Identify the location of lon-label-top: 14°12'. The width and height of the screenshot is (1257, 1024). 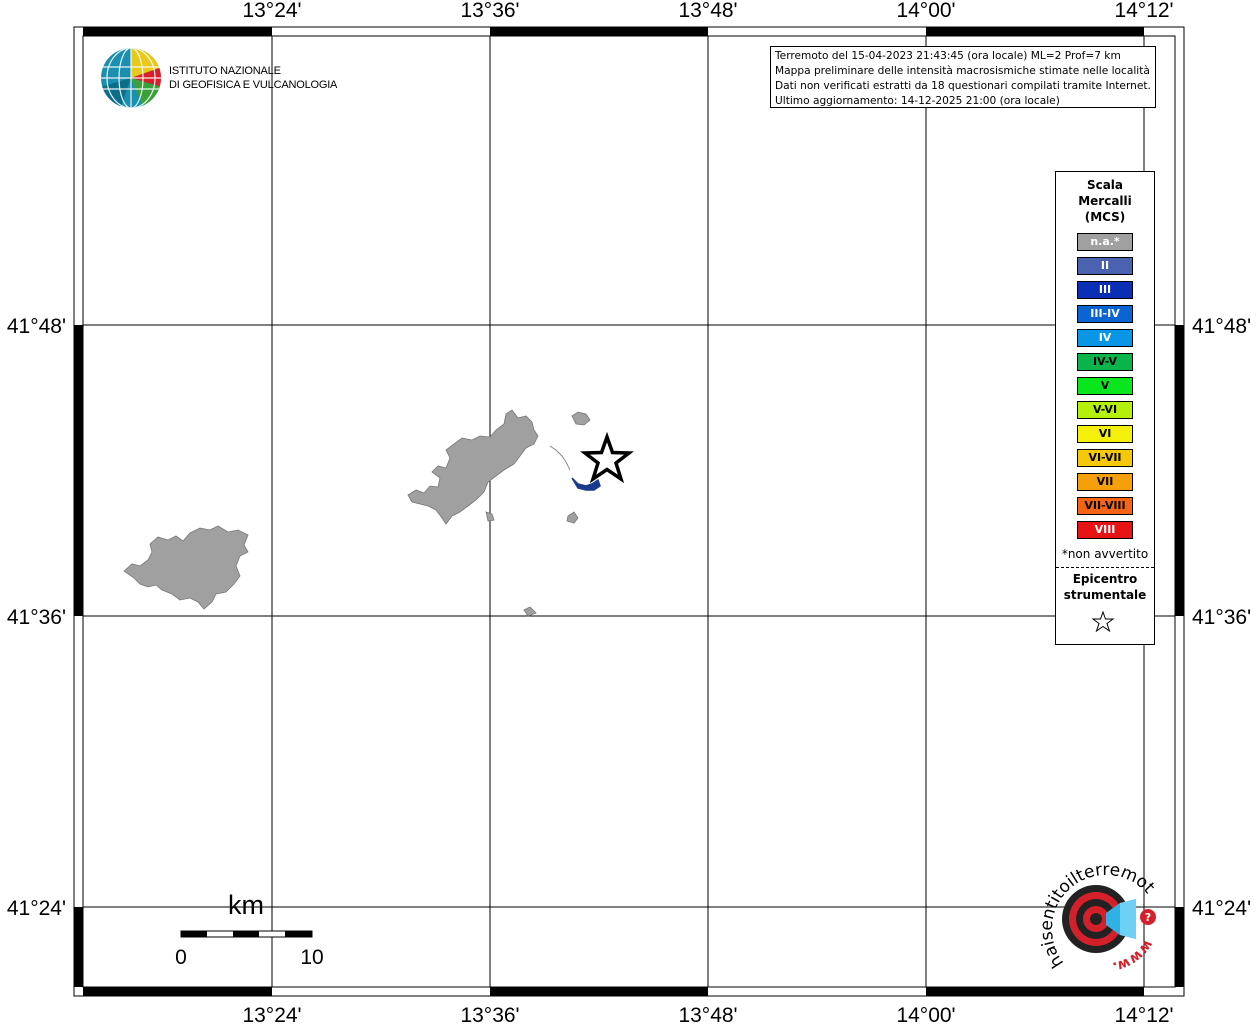
(1143, 11).